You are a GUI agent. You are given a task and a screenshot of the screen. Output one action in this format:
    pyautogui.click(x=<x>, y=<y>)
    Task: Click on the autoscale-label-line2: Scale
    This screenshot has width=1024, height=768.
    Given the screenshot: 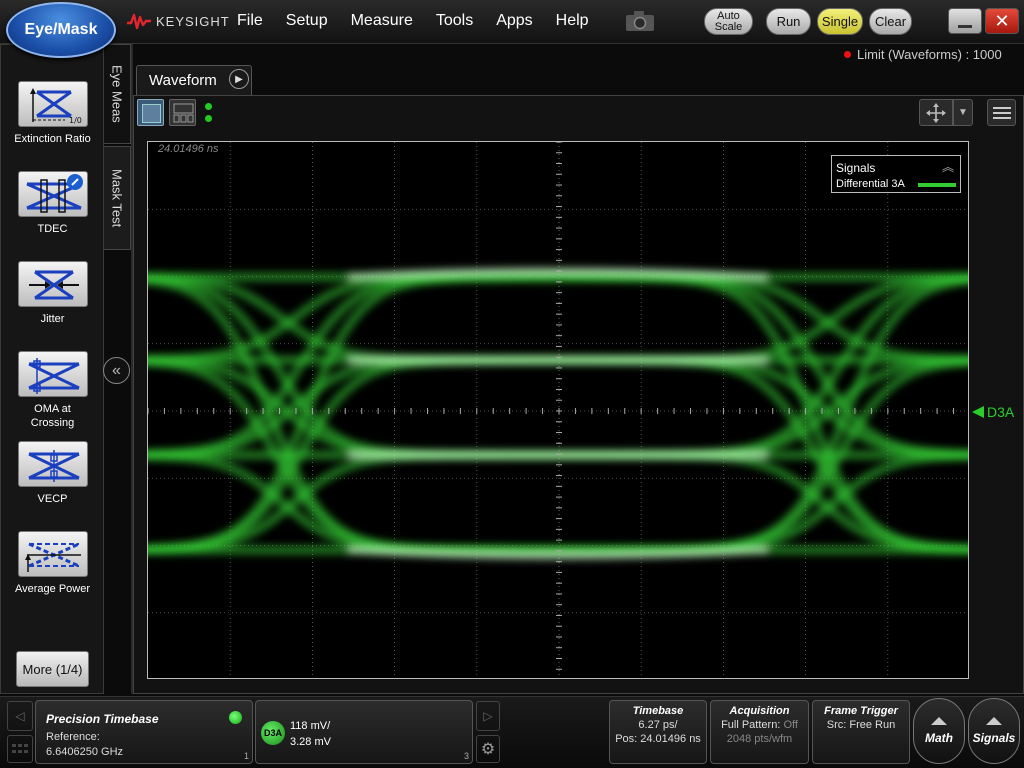 What is the action you would take?
    pyautogui.click(x=728, y=26)
    